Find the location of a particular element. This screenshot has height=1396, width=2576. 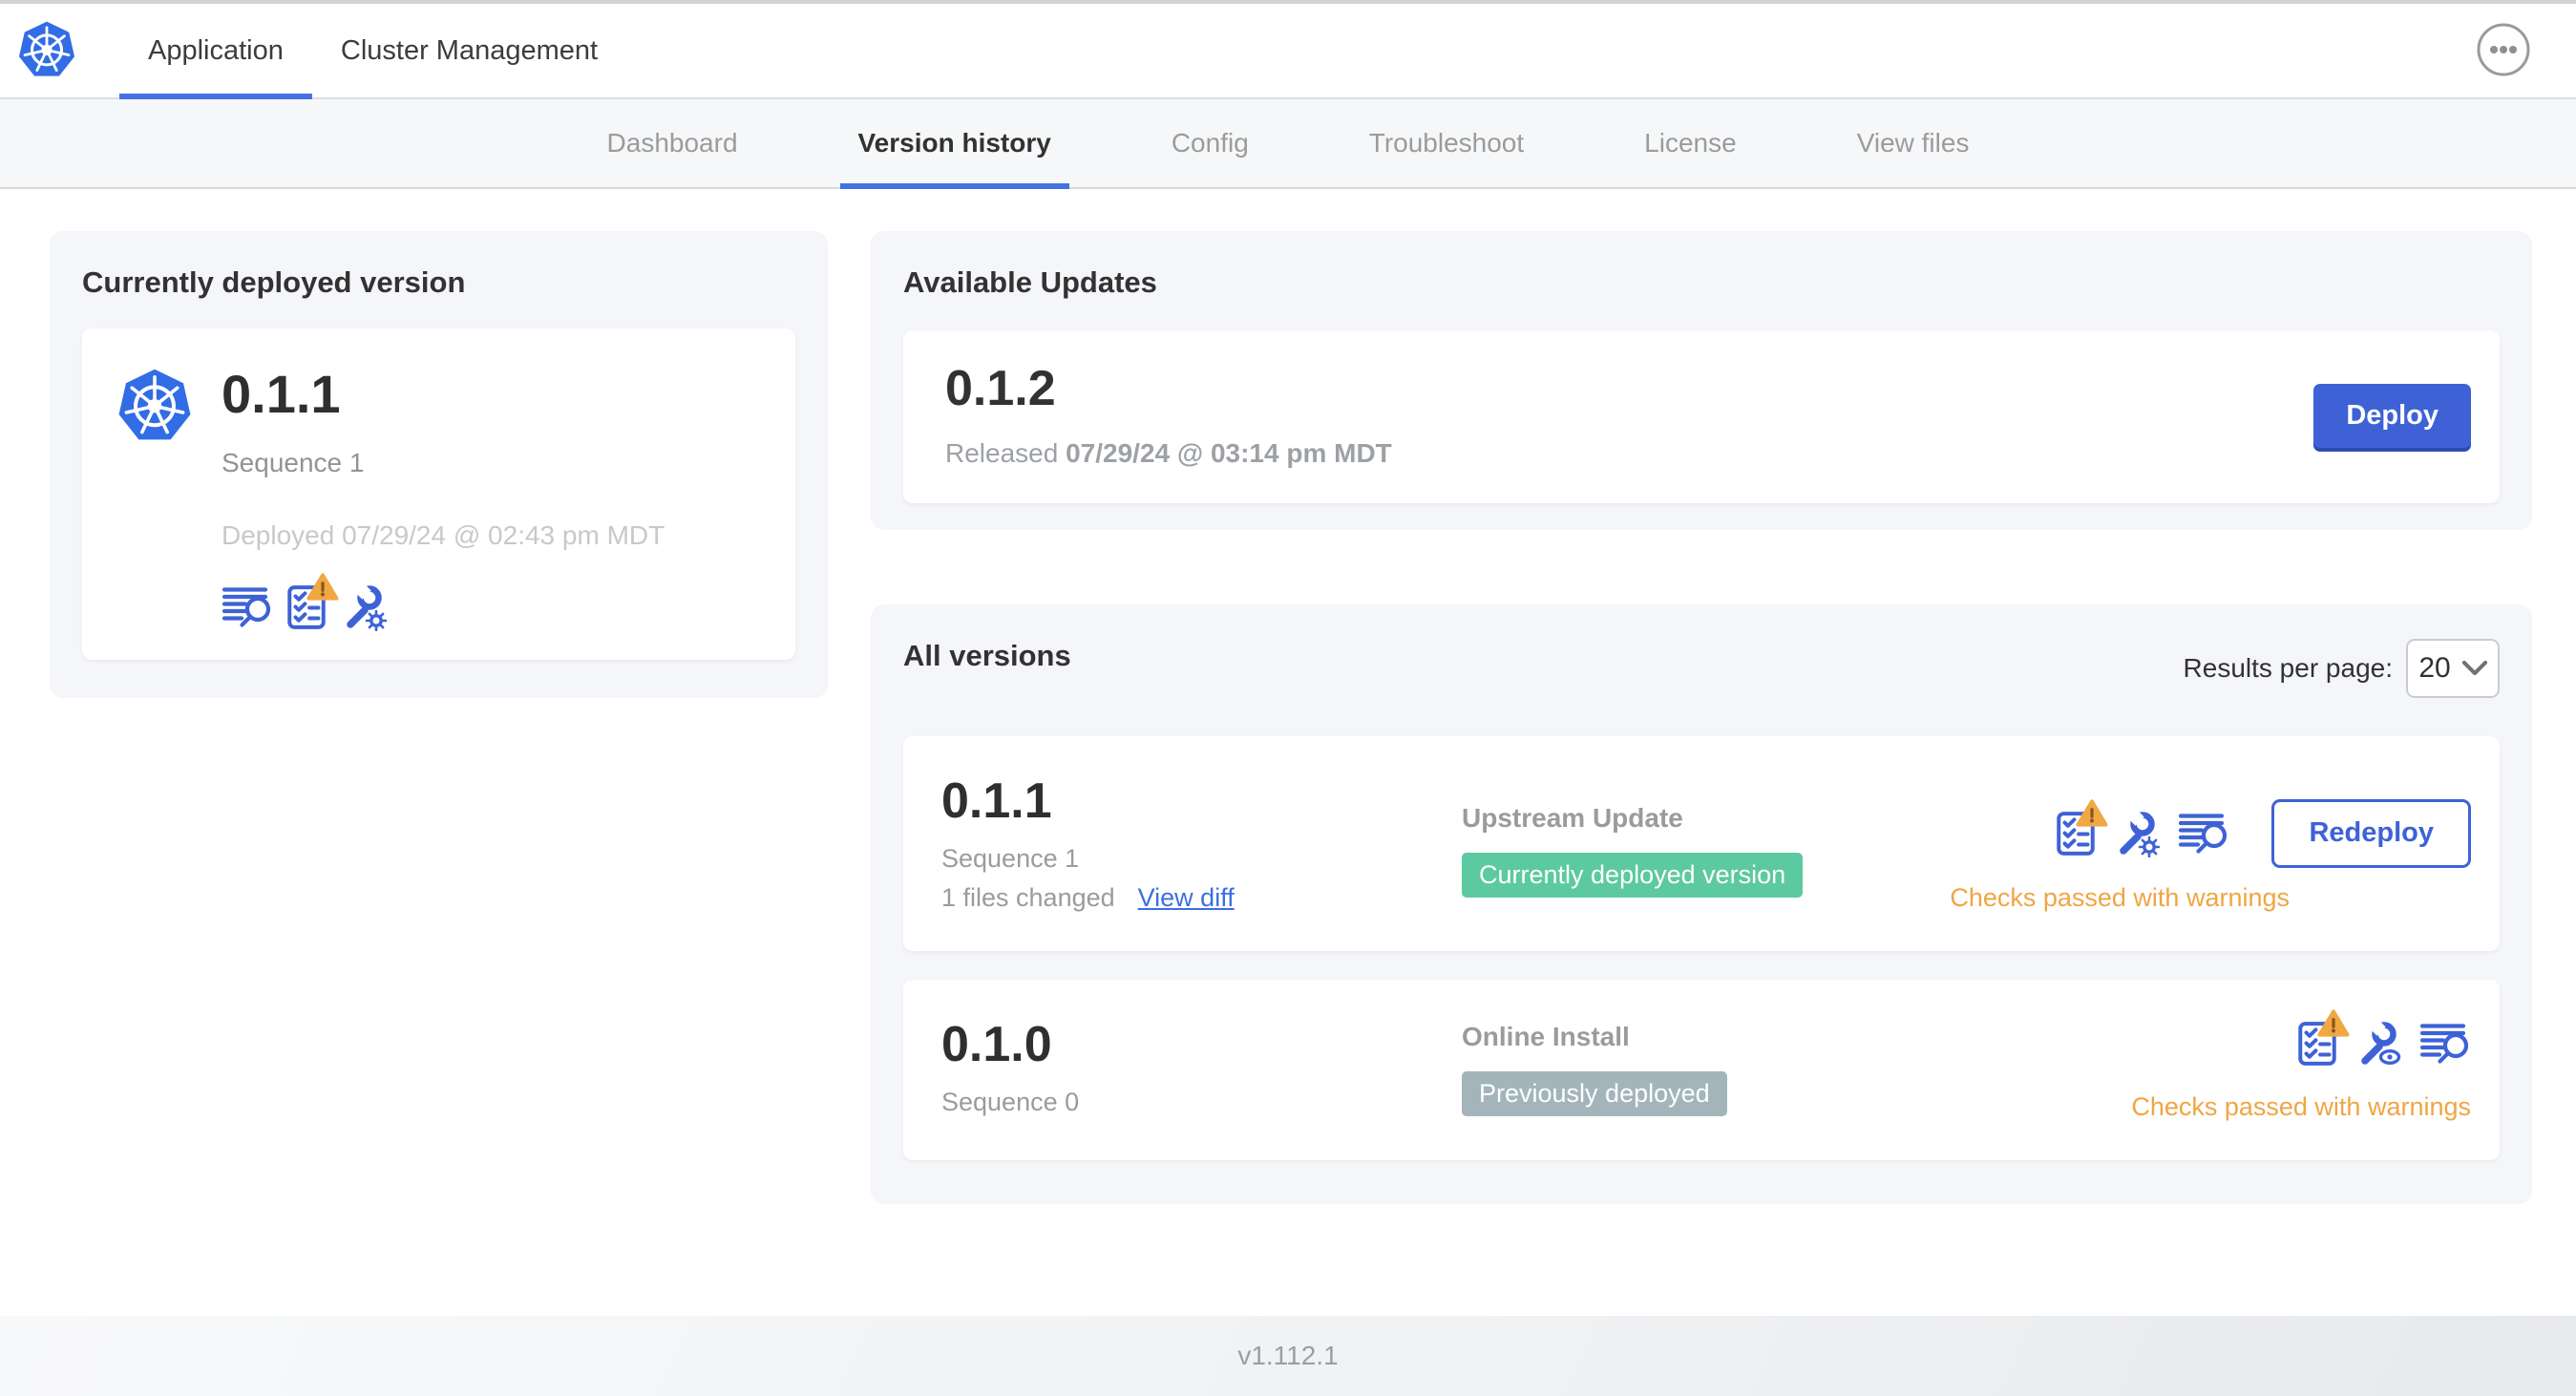

subnav-dashboard: Dashboard is located at coordinates (672, 143).